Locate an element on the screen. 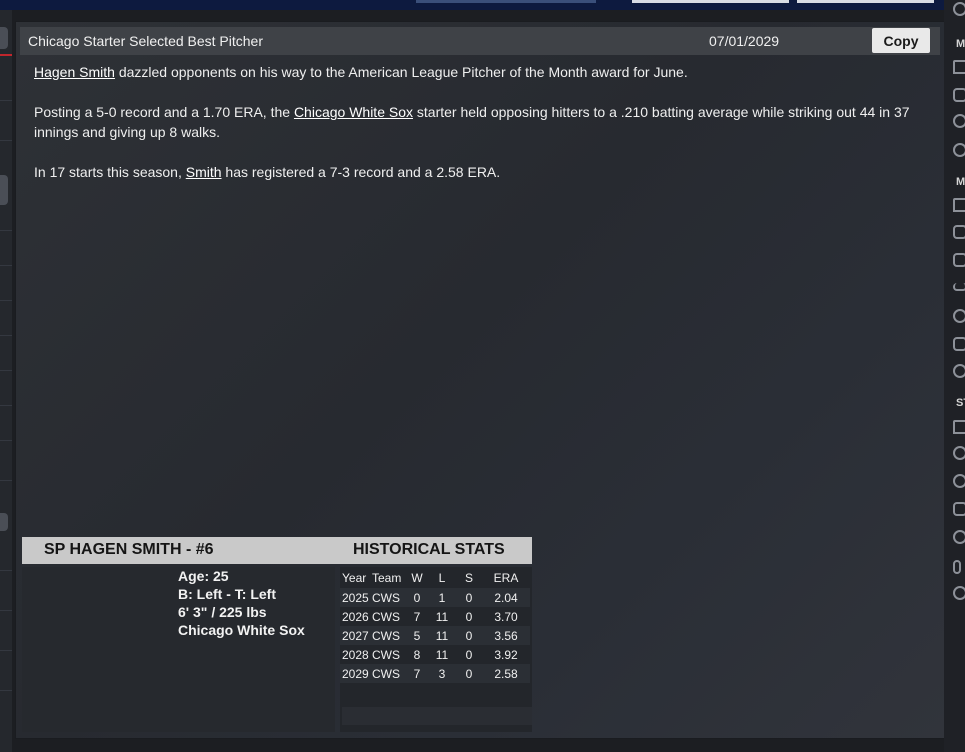  table-row: 2027 CWS 5 11 0 3.56 is located at coordinates (435, 635).